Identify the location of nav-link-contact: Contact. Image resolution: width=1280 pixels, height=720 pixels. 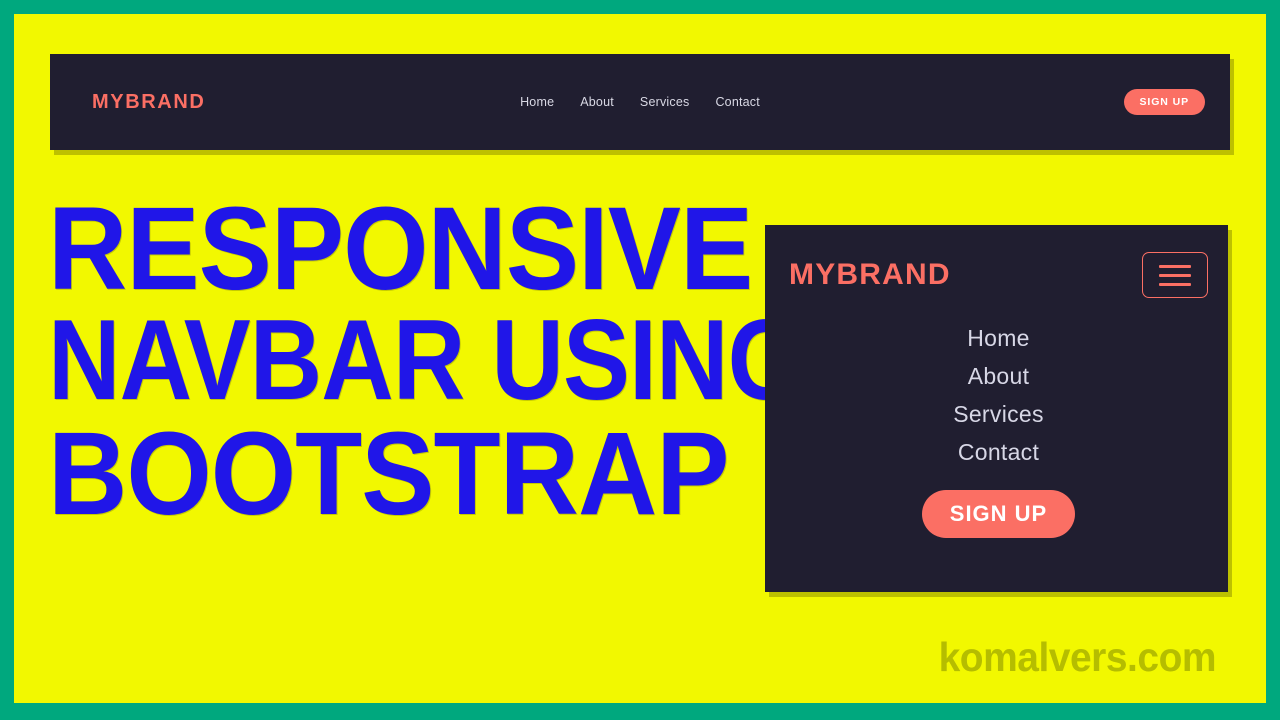
(737, 102).